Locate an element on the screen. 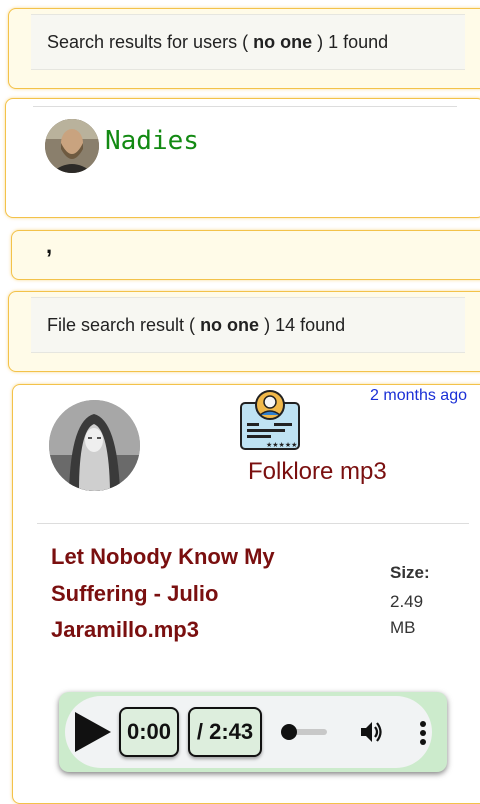  user-search-prefix: Search results for users ( is located at coordinates (148, 42).